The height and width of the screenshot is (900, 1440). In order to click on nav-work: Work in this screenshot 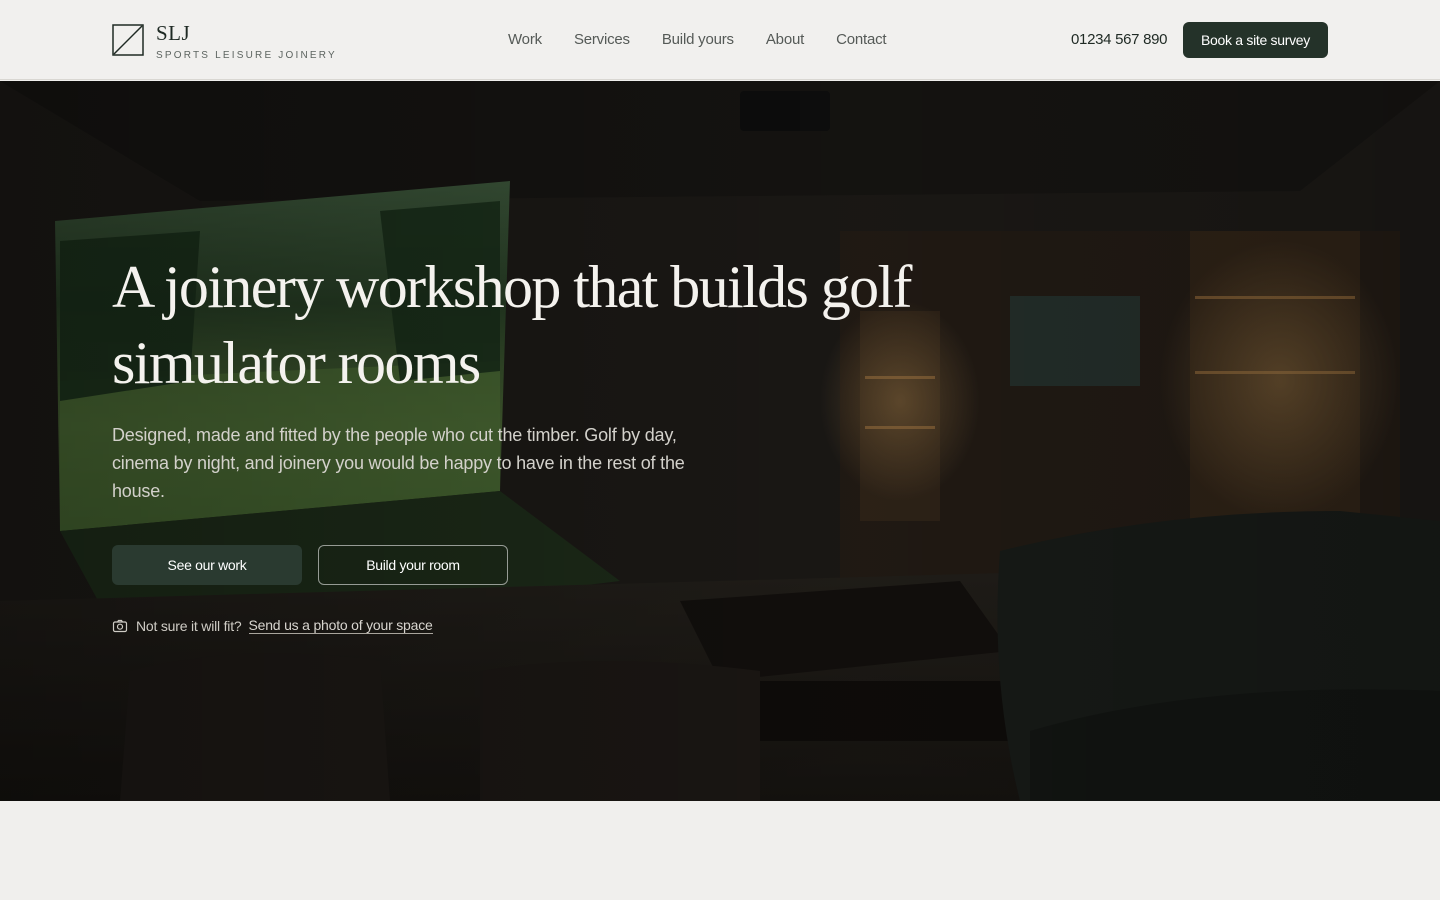, I will do `click(525, 40)`.